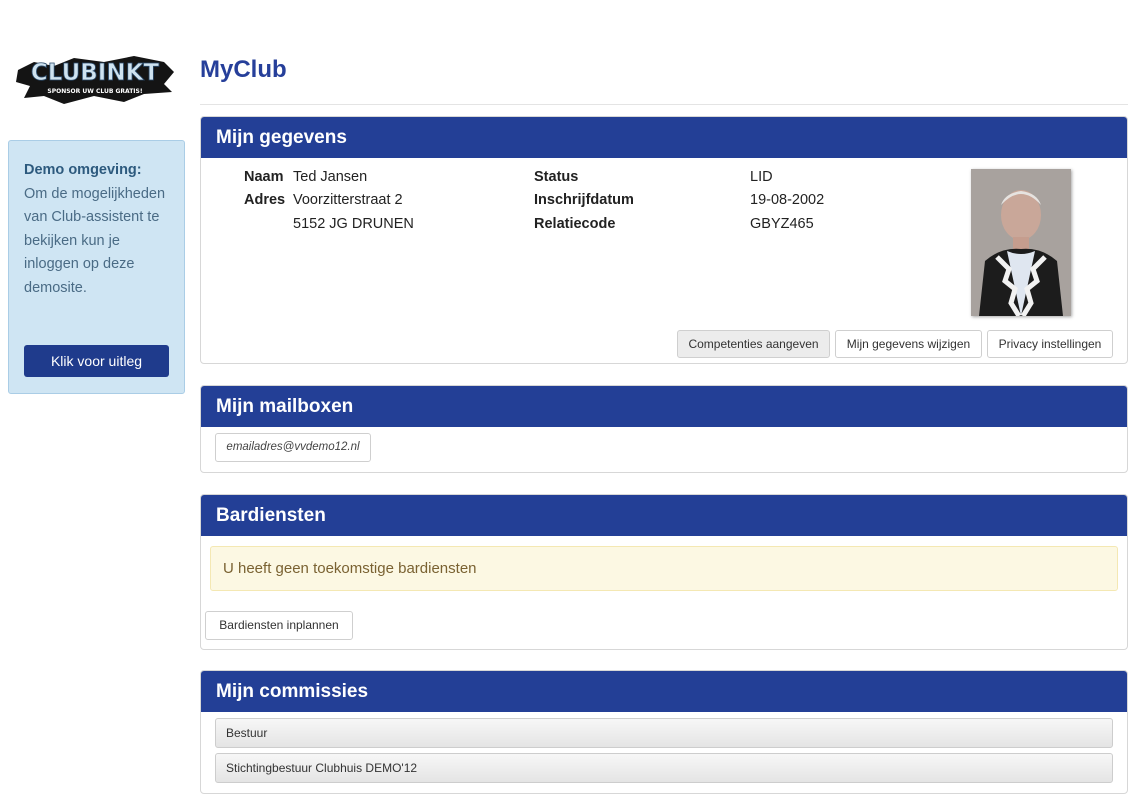 The height and width of the screenshot is (800, 1135). Describe the element at coordinates (664, 429) in the screenshot. I see `panel-mijn-mailboxen: Mijn mailboxen emailadres@vvdemo12.nl` at that location.